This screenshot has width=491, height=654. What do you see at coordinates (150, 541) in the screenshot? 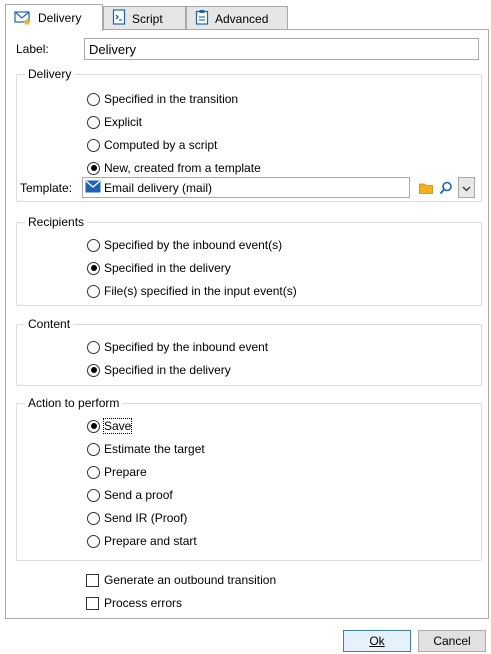
I see `option-label: Prepare and start` at bounding box center [150, 541].